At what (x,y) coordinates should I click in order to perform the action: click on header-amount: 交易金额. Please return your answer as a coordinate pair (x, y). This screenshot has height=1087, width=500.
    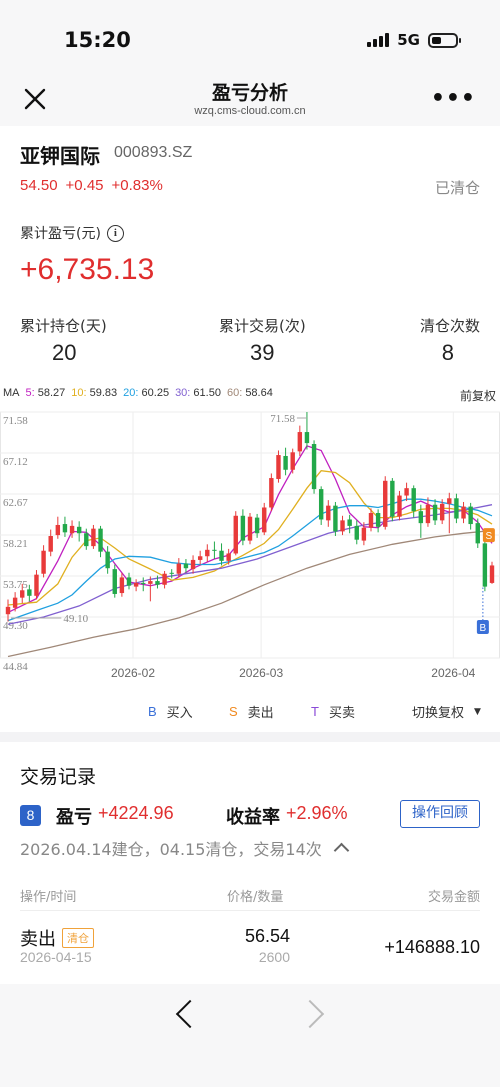
    Looking at the image, I should click on (453, 897).